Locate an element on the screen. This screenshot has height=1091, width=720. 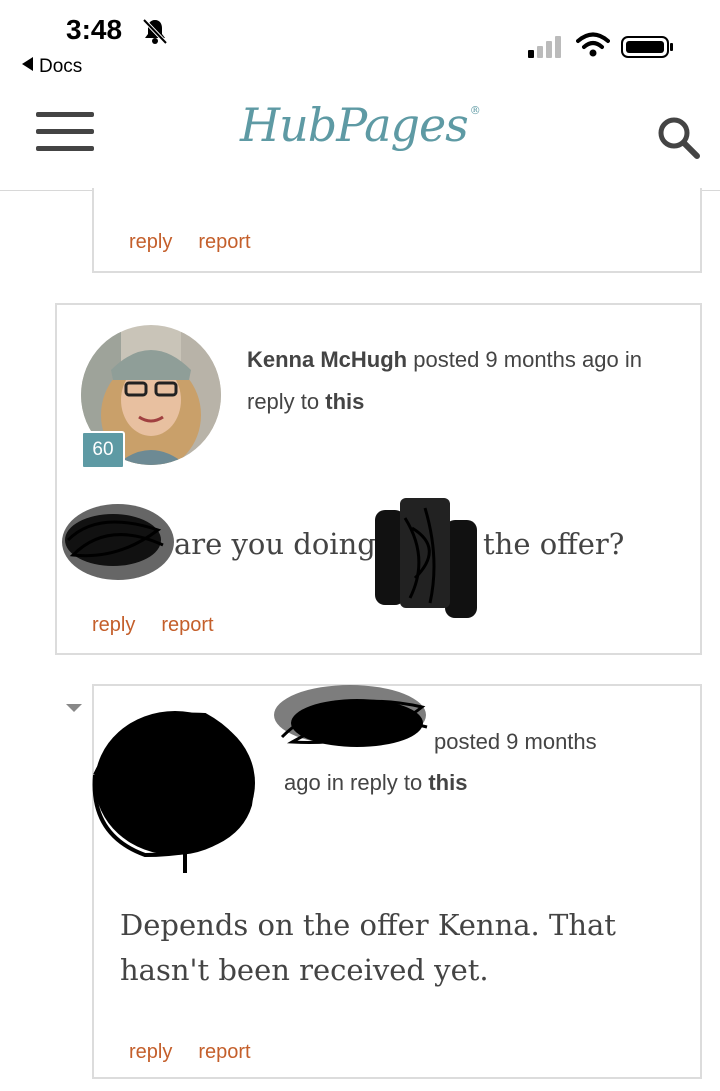
status-bar: 3:48 Docs is located at coordinates (360, 45).